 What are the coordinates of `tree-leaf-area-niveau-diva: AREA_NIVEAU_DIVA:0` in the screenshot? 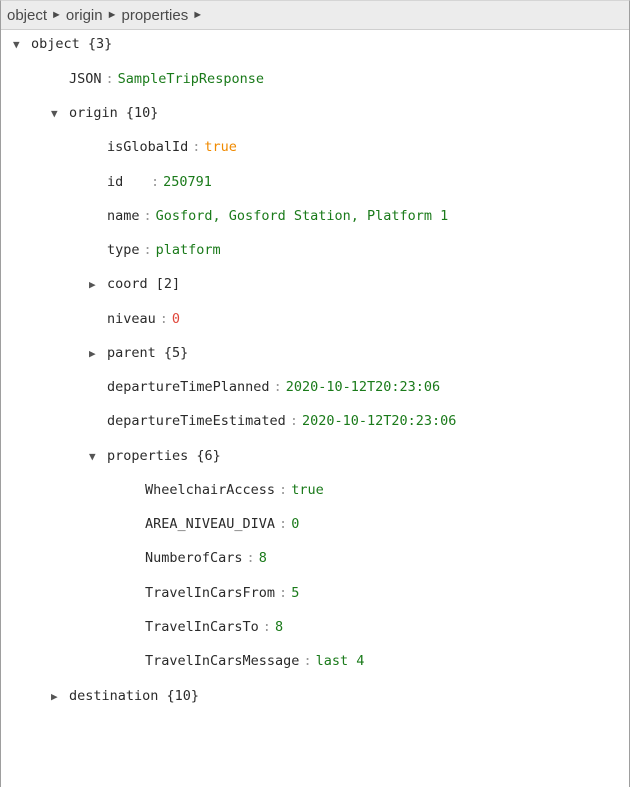 It's located at (222, 524).